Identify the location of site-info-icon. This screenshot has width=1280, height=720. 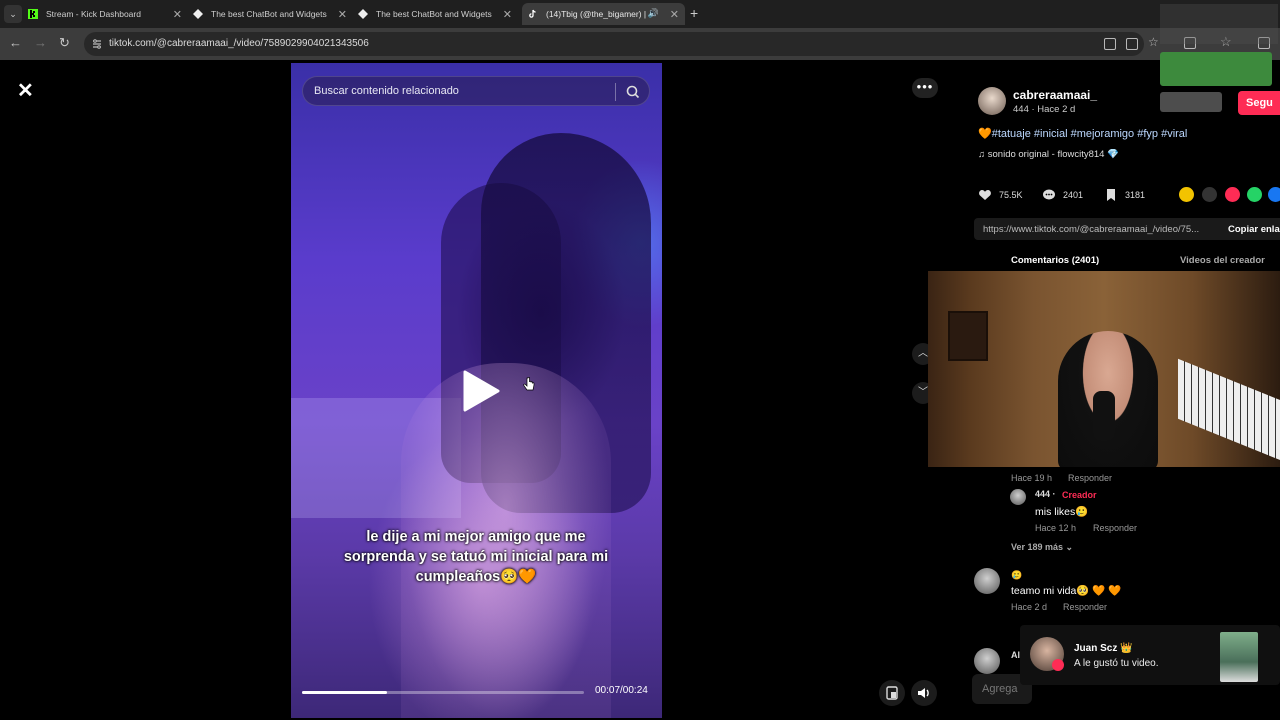
(97, 44).